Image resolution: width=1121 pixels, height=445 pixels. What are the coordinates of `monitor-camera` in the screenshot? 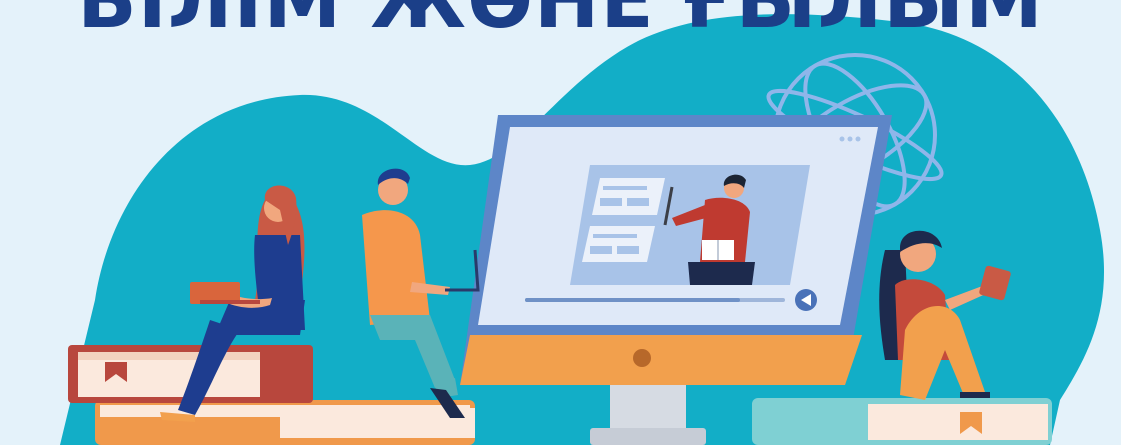 It's located at (642, 358).